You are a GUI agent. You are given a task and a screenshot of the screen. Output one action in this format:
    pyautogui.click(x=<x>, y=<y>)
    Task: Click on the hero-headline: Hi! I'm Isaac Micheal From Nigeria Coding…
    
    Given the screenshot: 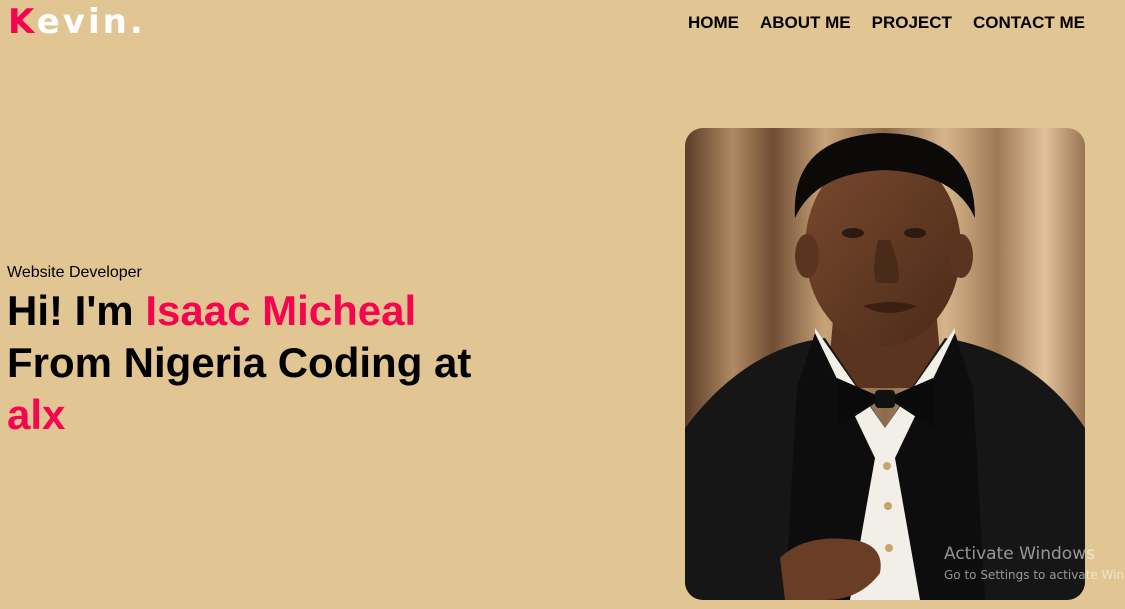 What is the action you would take?
    pyautogui.click(x=287, y=363)
    